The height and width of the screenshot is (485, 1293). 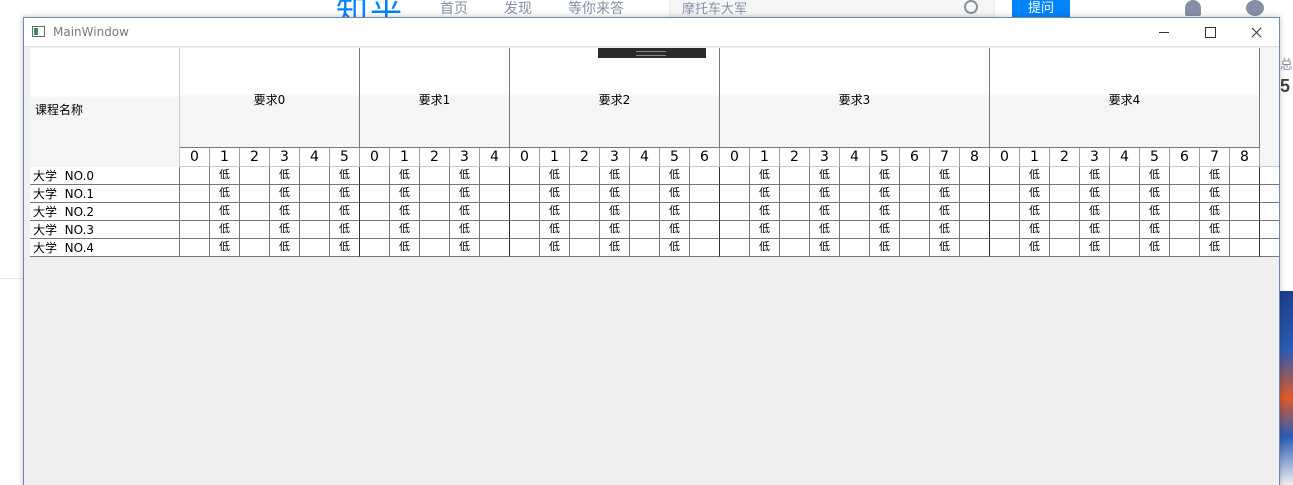 I want to click on sub-column-header: 5, so click(x=345, y=157).